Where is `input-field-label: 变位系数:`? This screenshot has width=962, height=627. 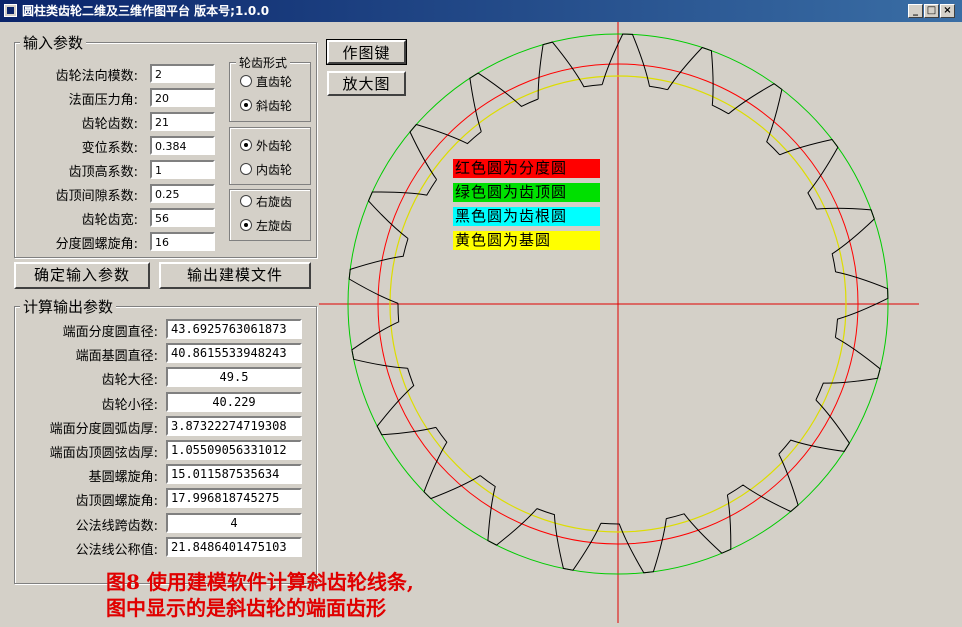
input-field-label: 变位系数: is located at coordinates (109, 148).